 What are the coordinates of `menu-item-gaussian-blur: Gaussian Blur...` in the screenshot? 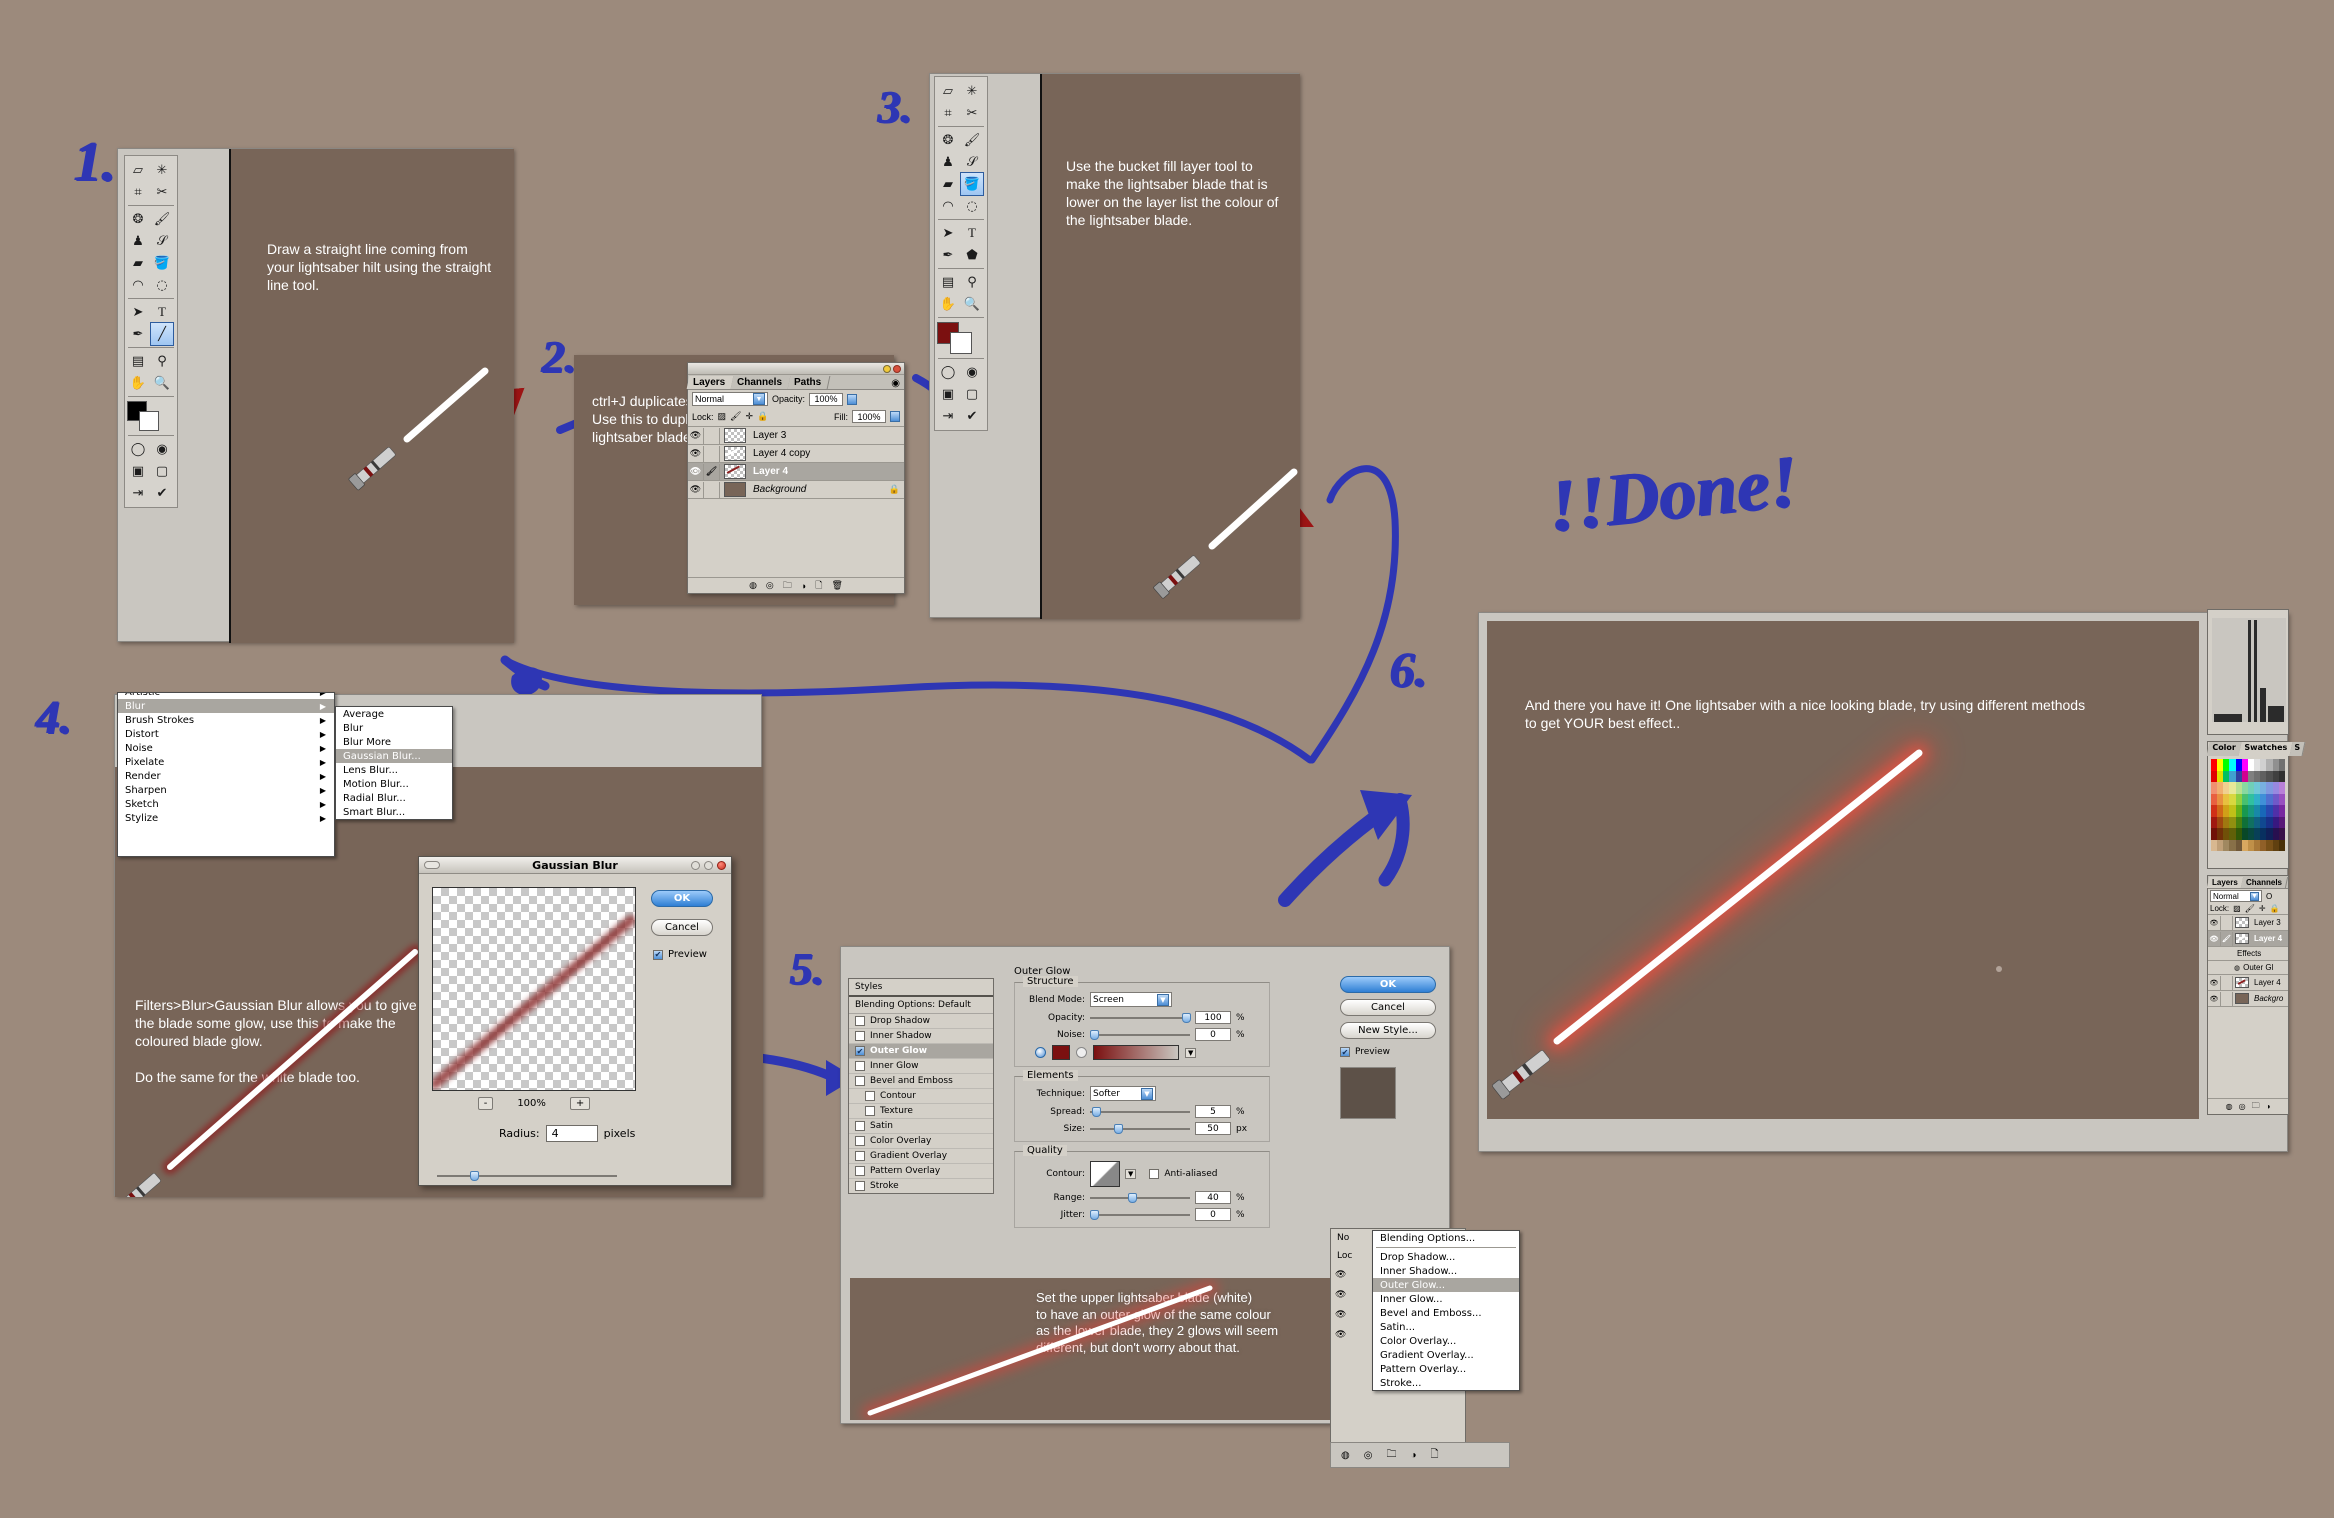 It's located at (394, 756).